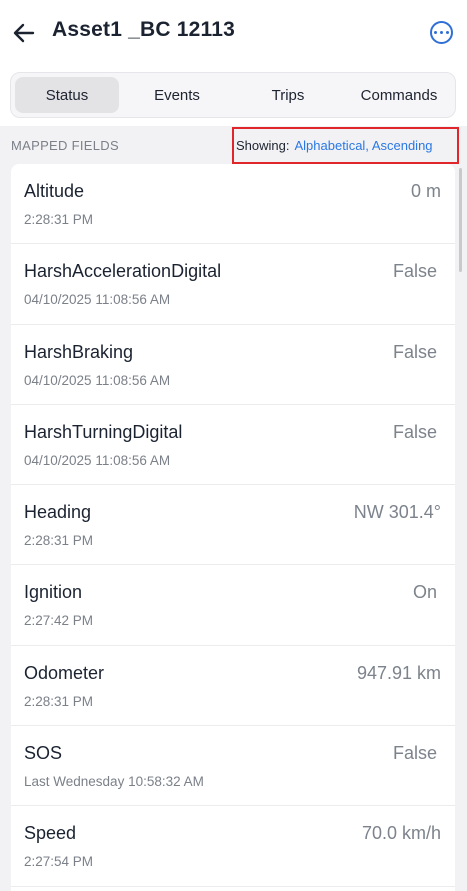 The height and width of the screenshot is (891, 467). What do you see at coordinates (233, 846) in the screenshot?
I see `field-row-speed: Speed 2:27:54 PM 70.0 km/h` at bounding box center [233, 846].